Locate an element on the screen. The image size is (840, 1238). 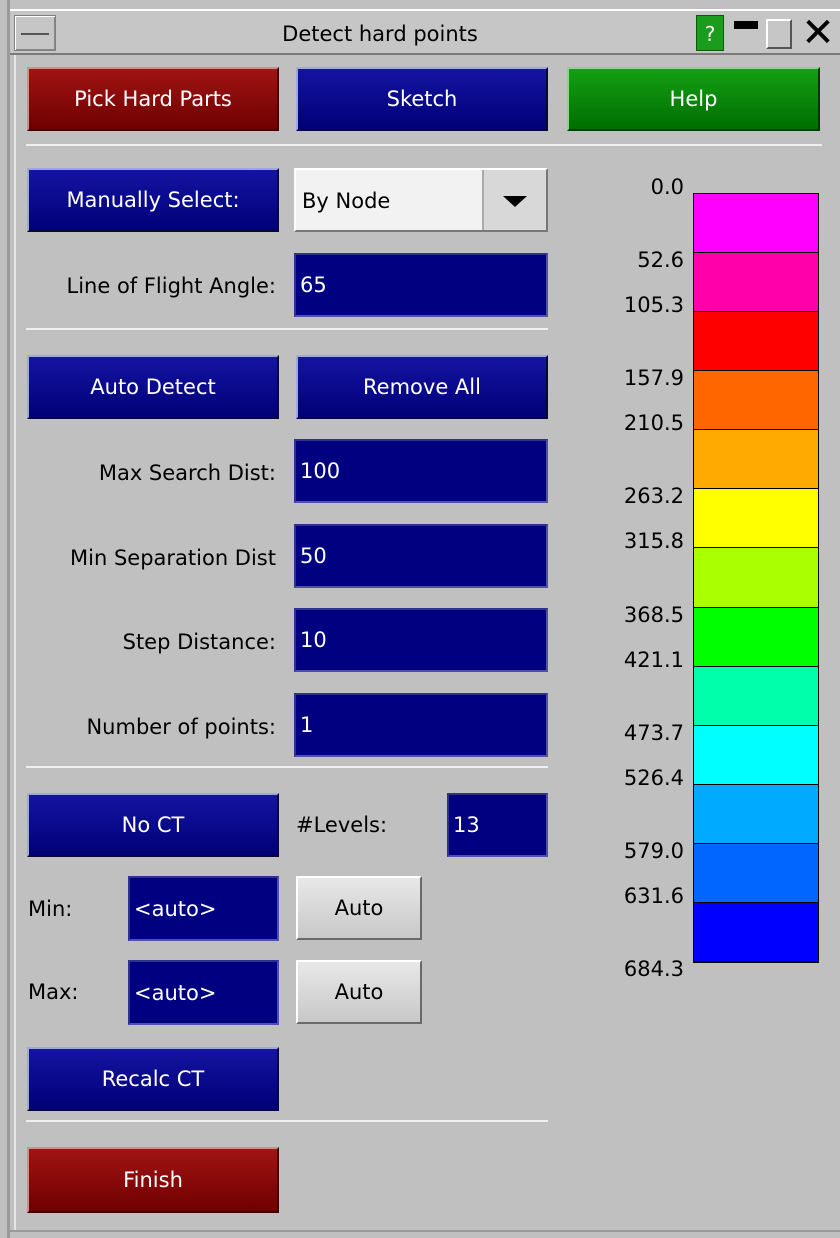
sketch-button: Sketch is located at coordinates (422, 99).